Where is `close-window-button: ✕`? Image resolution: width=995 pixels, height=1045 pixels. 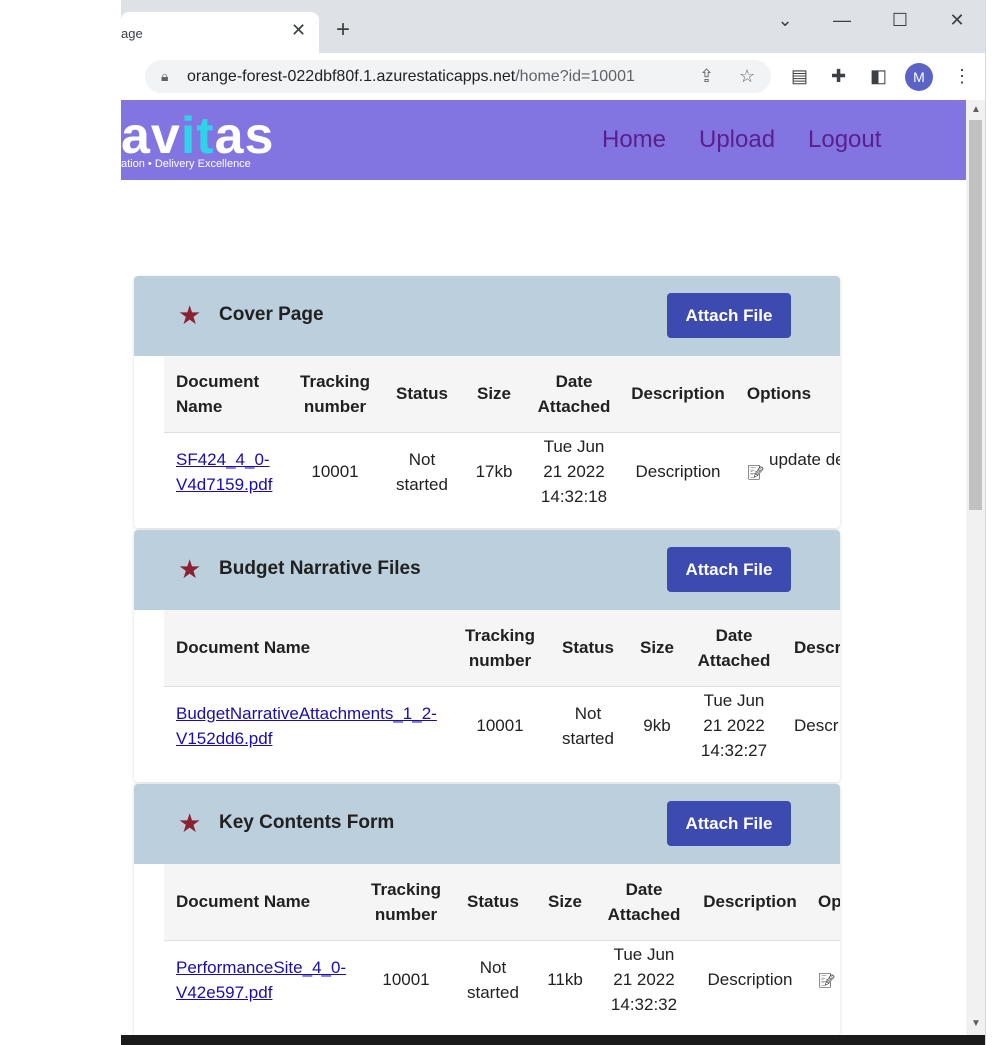
close-window-button: ✕ is located at coordinates (957, 20).